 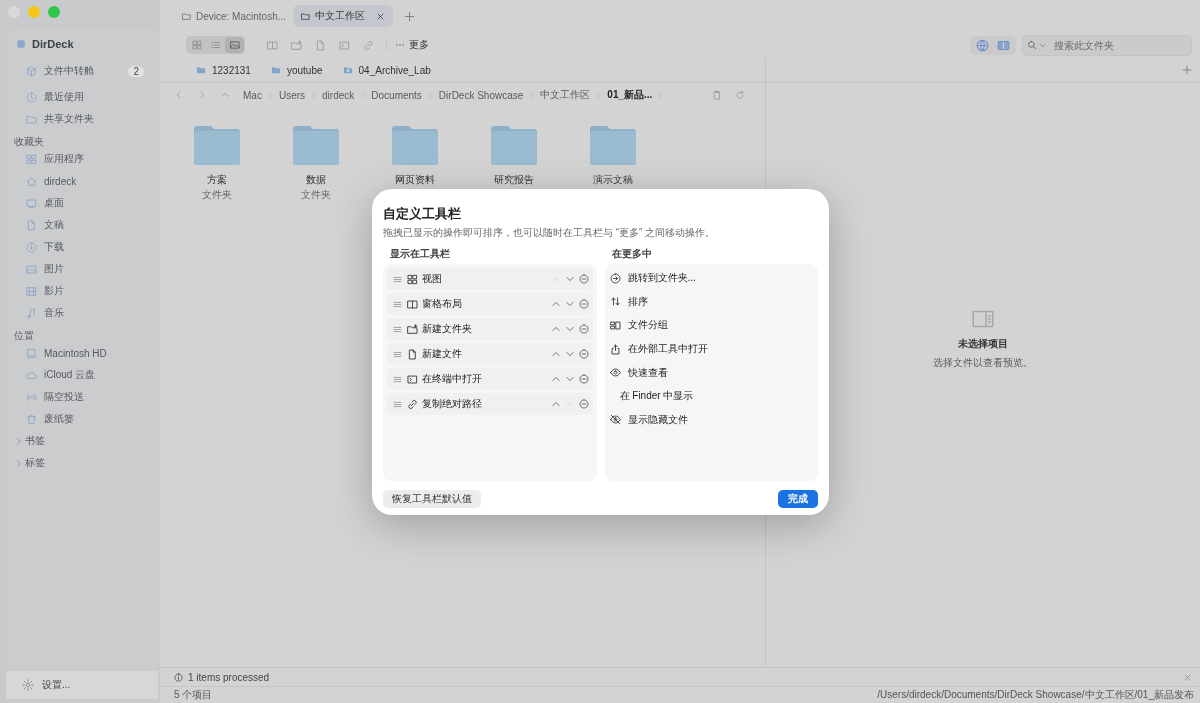 I want to click on eye-icon, so click(x=615, y=373).